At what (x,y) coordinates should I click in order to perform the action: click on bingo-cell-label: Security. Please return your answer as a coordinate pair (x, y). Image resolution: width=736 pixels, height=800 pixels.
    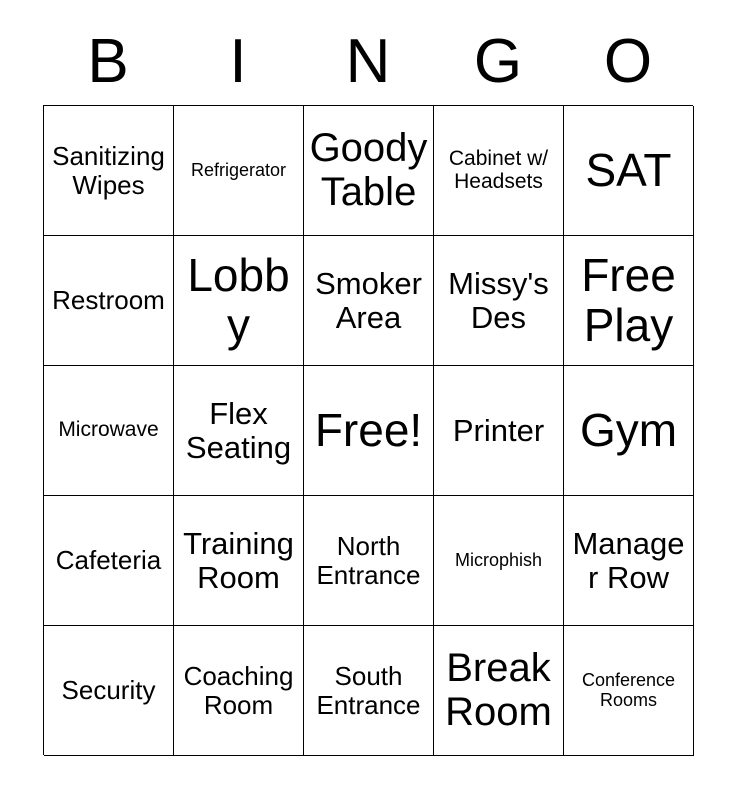
    Looking at the image, I should click on (108, 690).